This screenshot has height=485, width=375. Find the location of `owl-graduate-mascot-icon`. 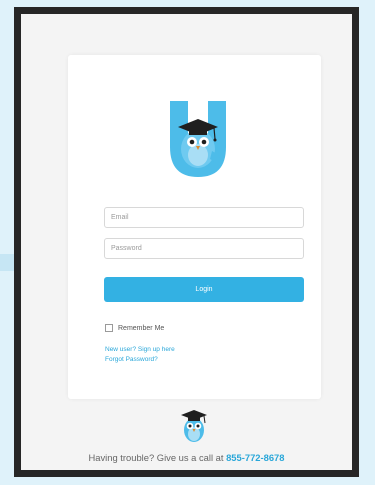

owl-graduate-mascot-icon is located at coordinates (194, 426).